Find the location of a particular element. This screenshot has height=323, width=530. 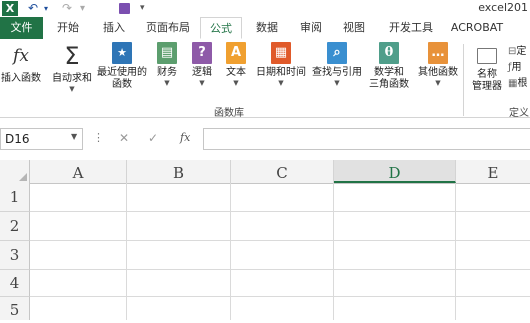

question-book-icon: ? is located at coordinates (202, 53).